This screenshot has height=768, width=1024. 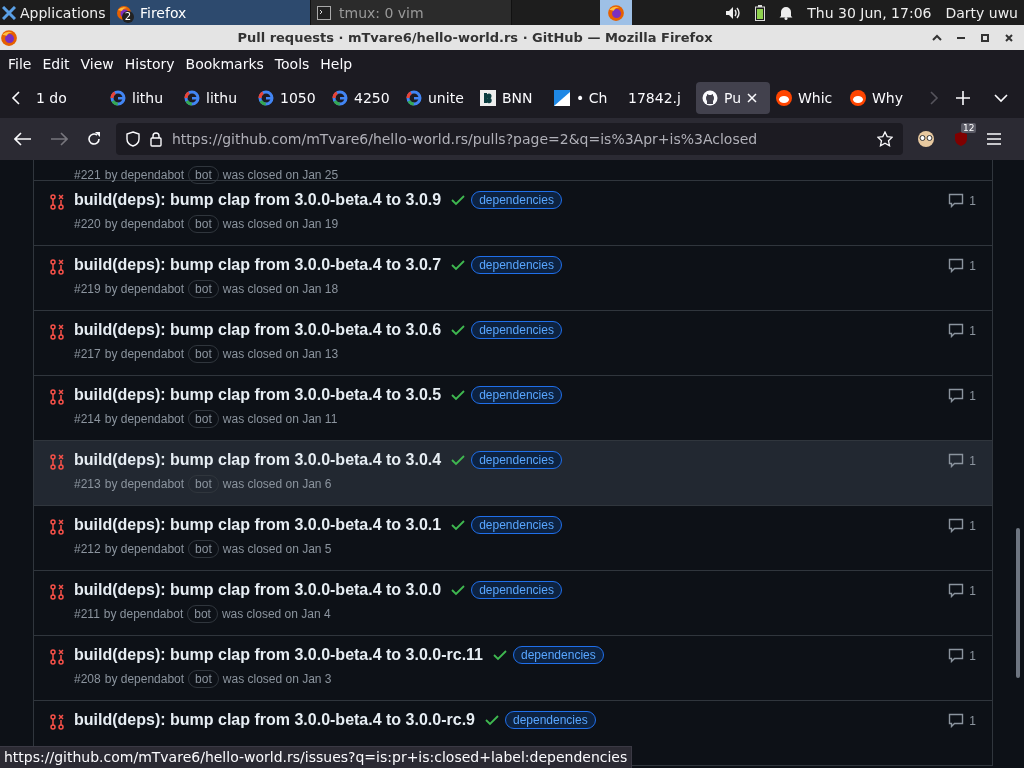 I want to click on taskbar-button: 2 Firefox, so click(x=210, y=12).